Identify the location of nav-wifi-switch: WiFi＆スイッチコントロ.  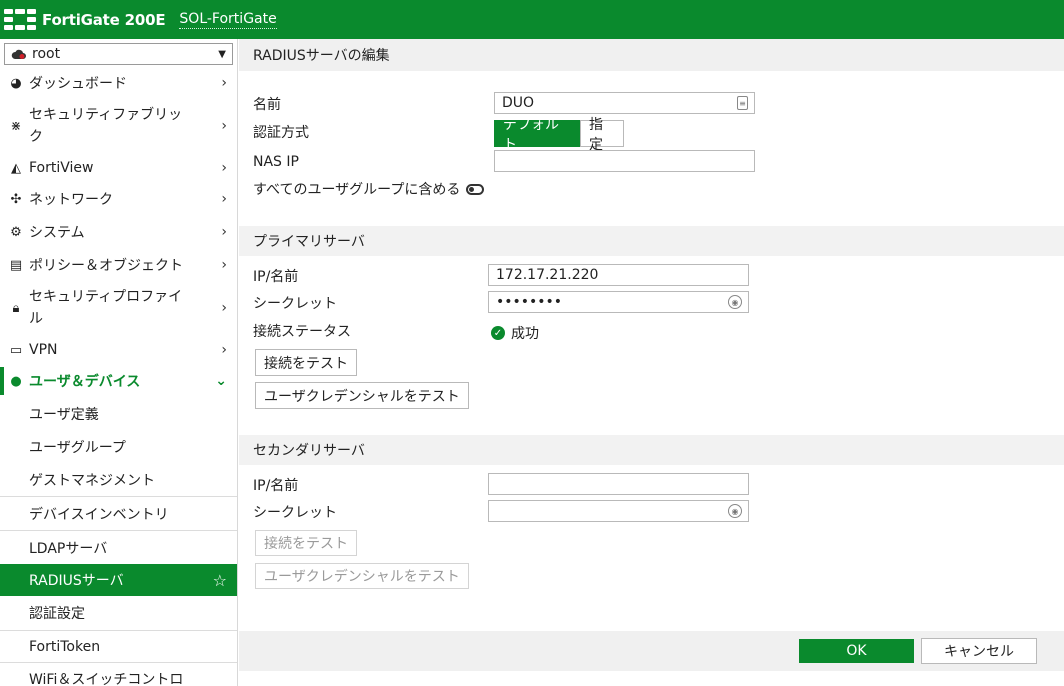
(118, 674).